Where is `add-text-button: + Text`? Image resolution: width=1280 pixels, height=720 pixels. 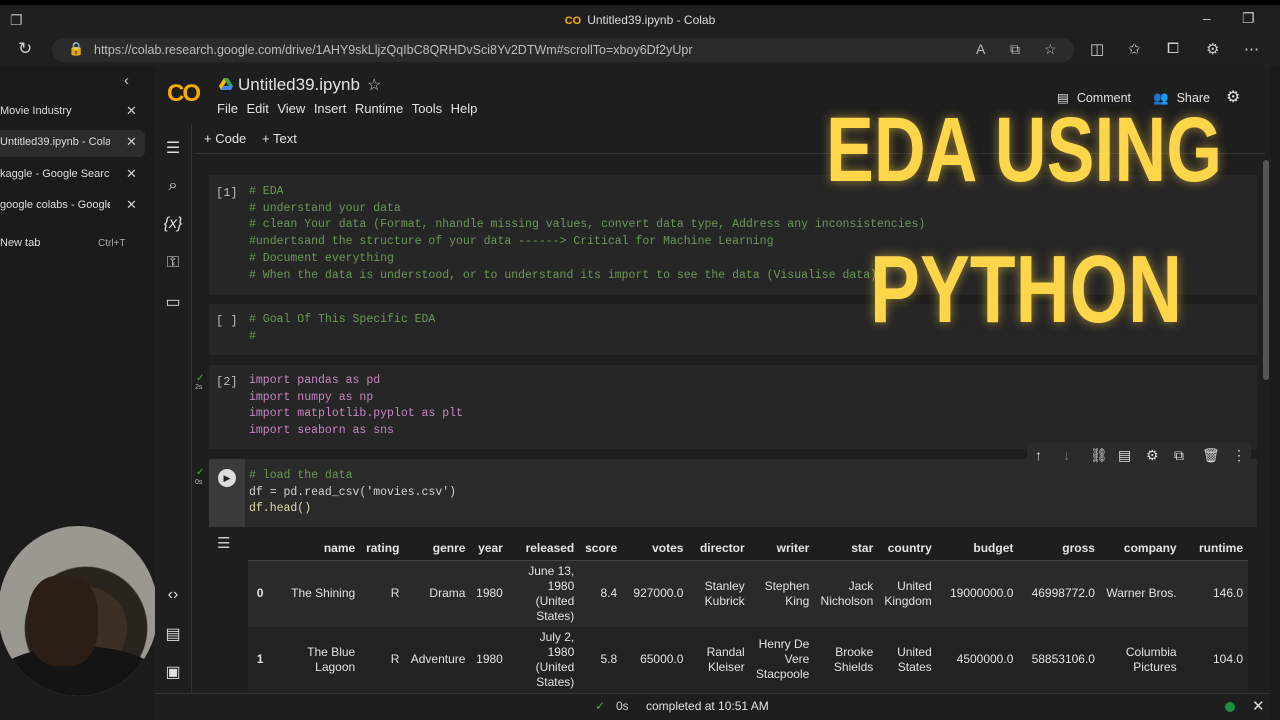 add-text-button: + Text is located at coordinates (279, 138).